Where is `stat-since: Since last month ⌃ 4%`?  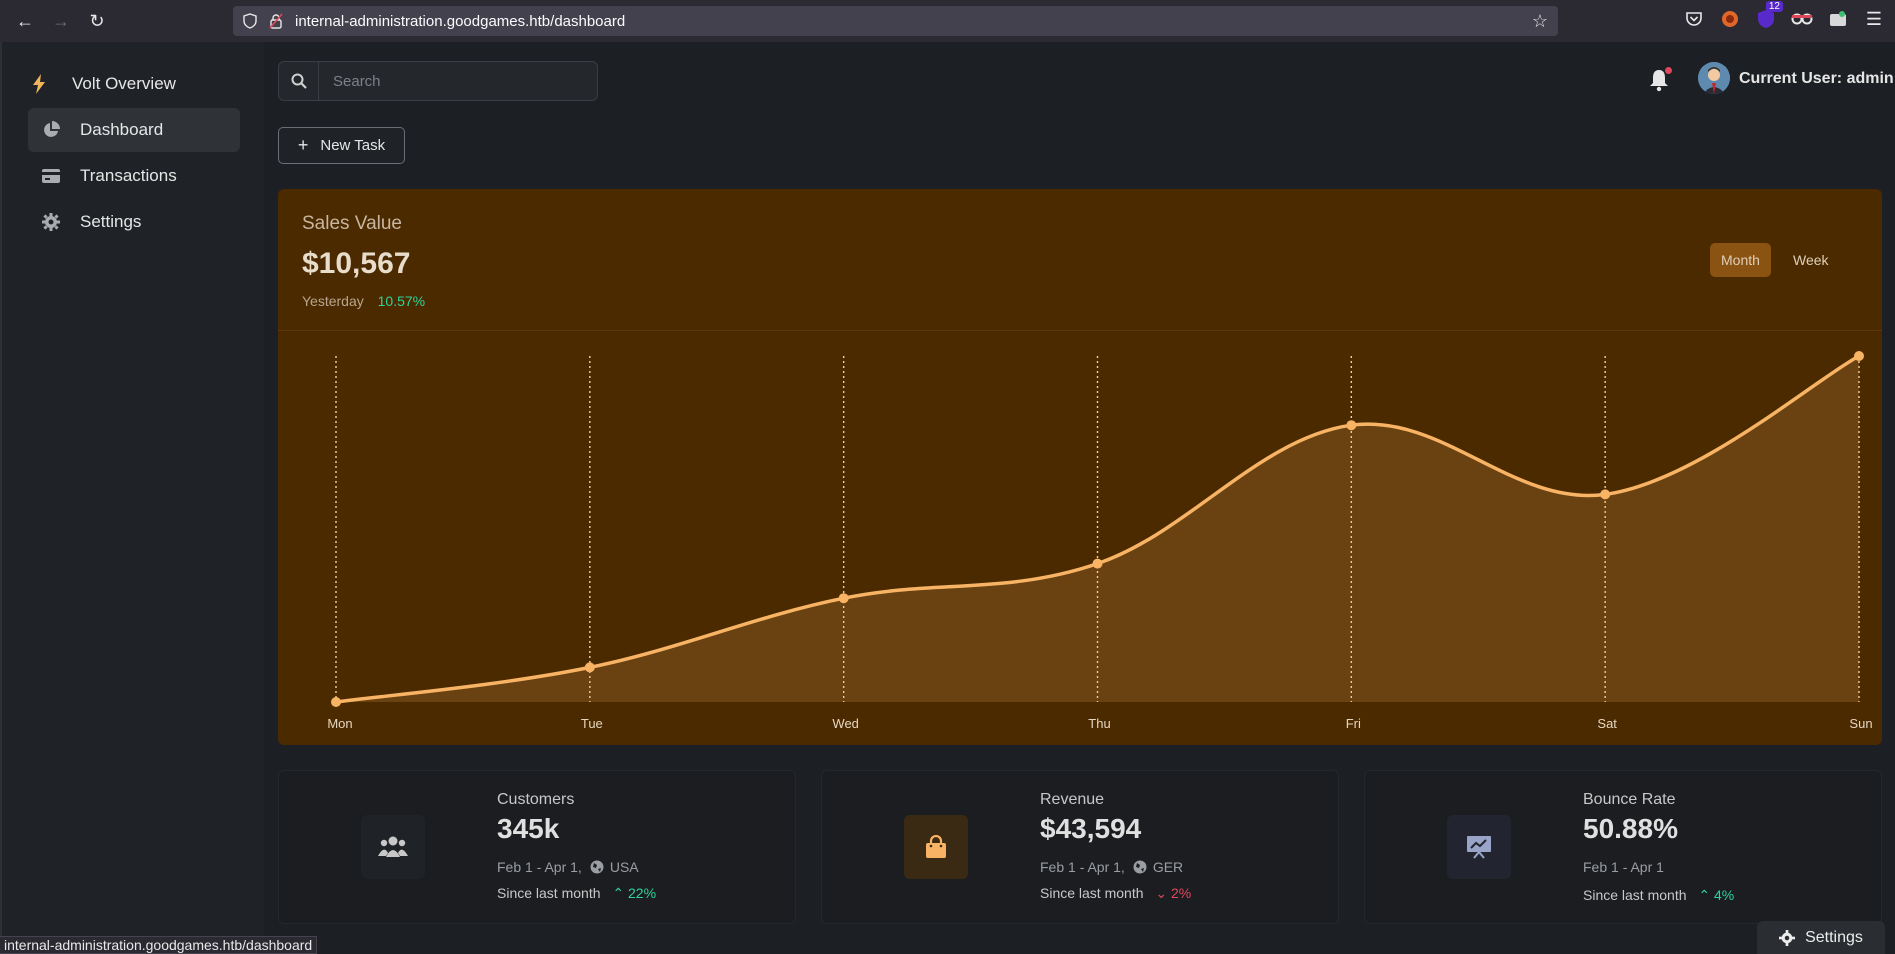 stat-since: Since last month ⌃ 4% is located at coordinates (1658, 895).